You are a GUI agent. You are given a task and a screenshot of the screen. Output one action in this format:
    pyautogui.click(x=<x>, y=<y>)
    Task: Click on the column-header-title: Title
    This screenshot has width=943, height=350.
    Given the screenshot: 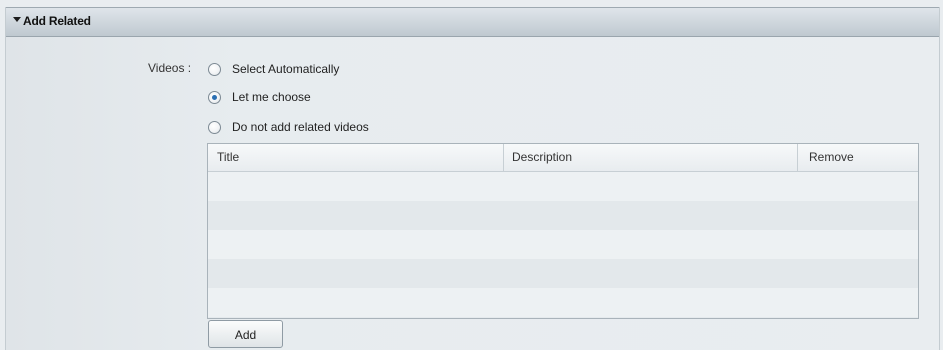 What is the action you would take?
    pyautogui.click(x=356, y=157)
    